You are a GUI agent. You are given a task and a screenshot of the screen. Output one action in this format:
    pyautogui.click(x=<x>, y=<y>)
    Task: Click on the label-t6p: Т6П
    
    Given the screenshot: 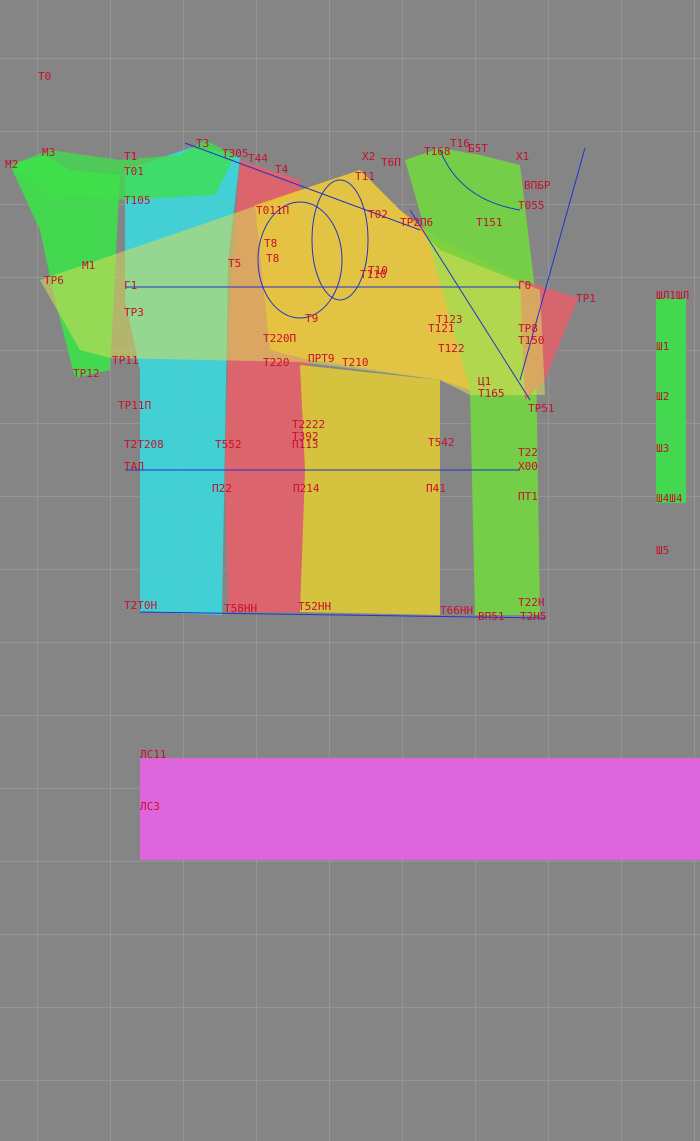 What is the action you would take?
    pyautogui.click(x=391, y=162)
    